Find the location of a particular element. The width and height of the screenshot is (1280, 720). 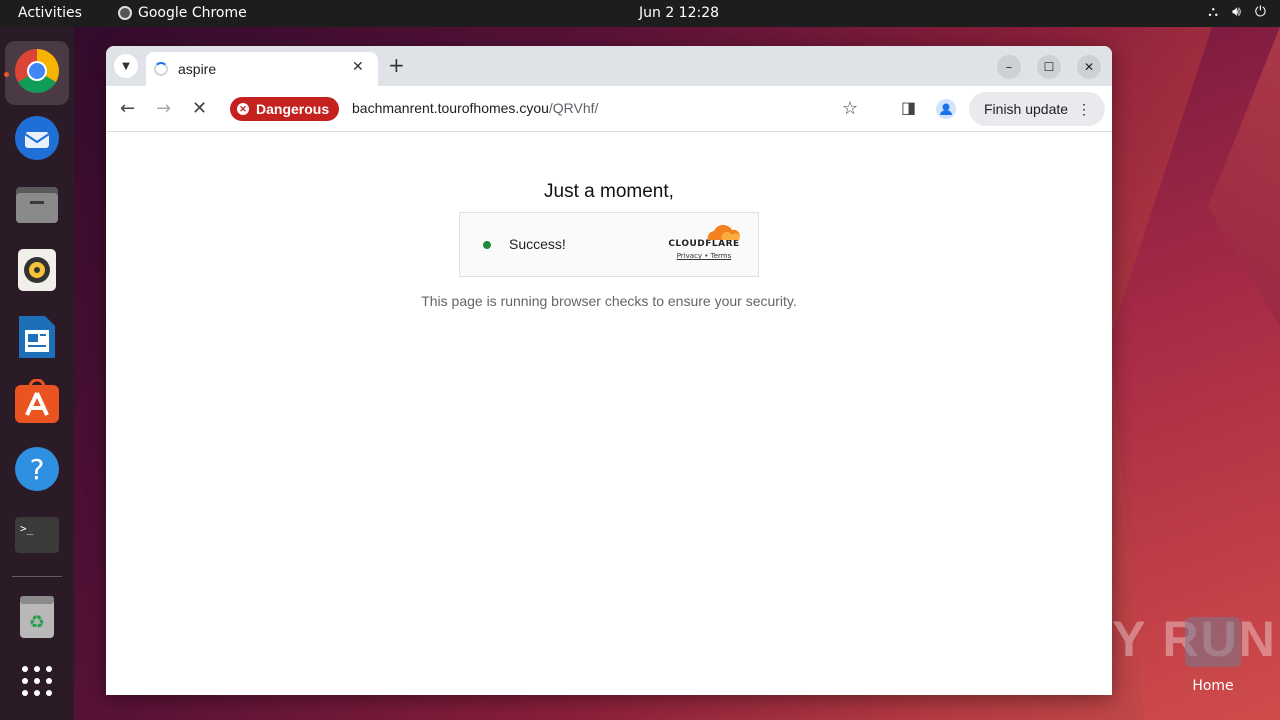

security-chip: ✕ Dangerous is located at coordinates (285, 109).